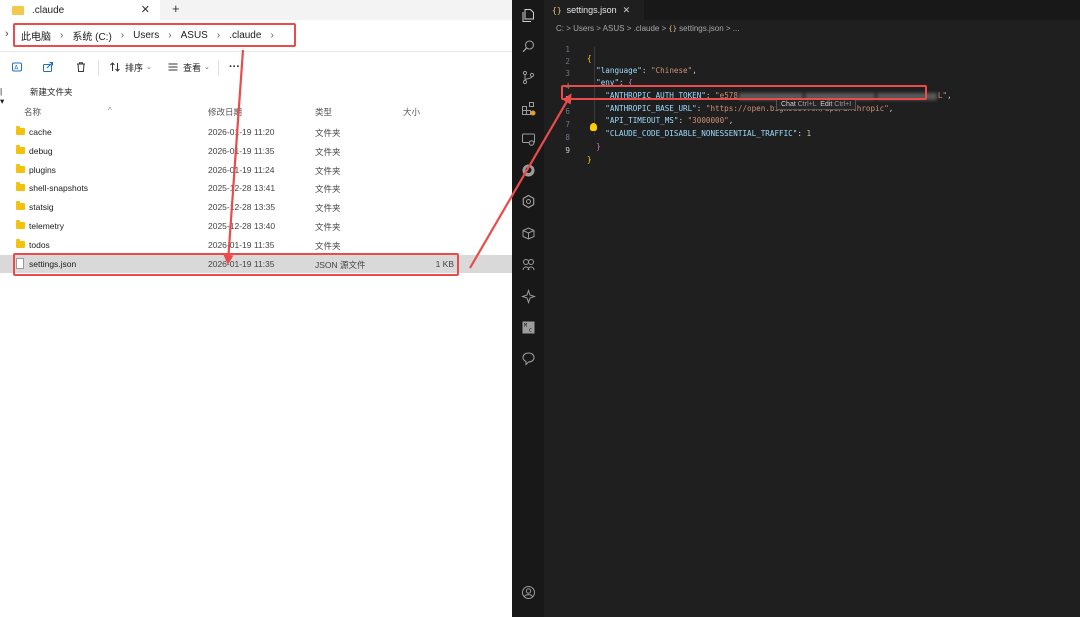  I want to click on line-content: }, so click(589, 159).